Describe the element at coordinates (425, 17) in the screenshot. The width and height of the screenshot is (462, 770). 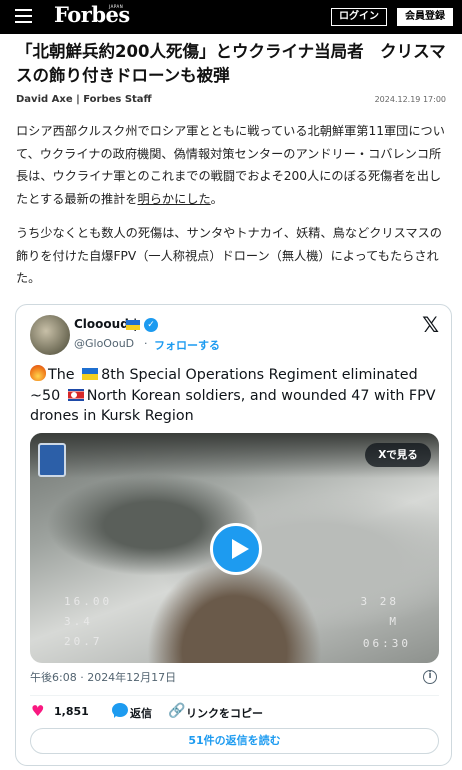
I see `register-button: 会員登録` at that location.